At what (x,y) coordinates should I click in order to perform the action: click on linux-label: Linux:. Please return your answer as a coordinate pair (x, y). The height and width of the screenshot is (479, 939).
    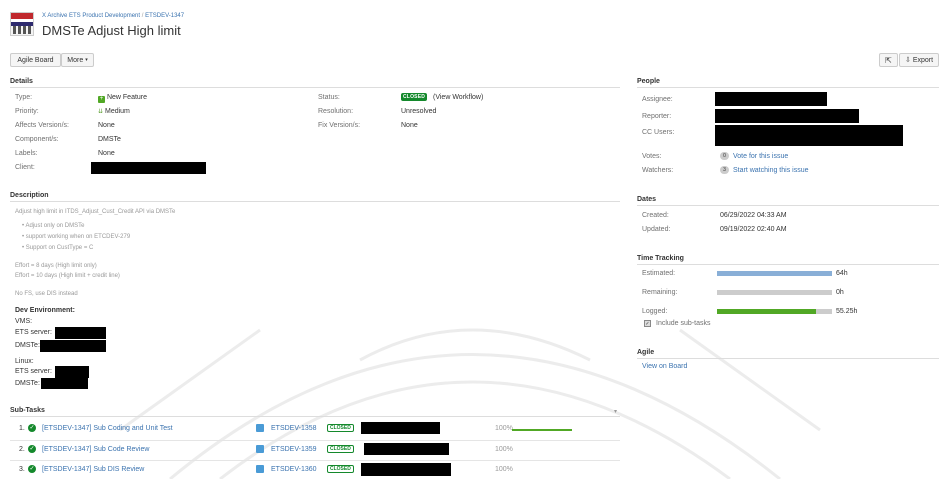
    Looking at the image, I should click on (24, 361).